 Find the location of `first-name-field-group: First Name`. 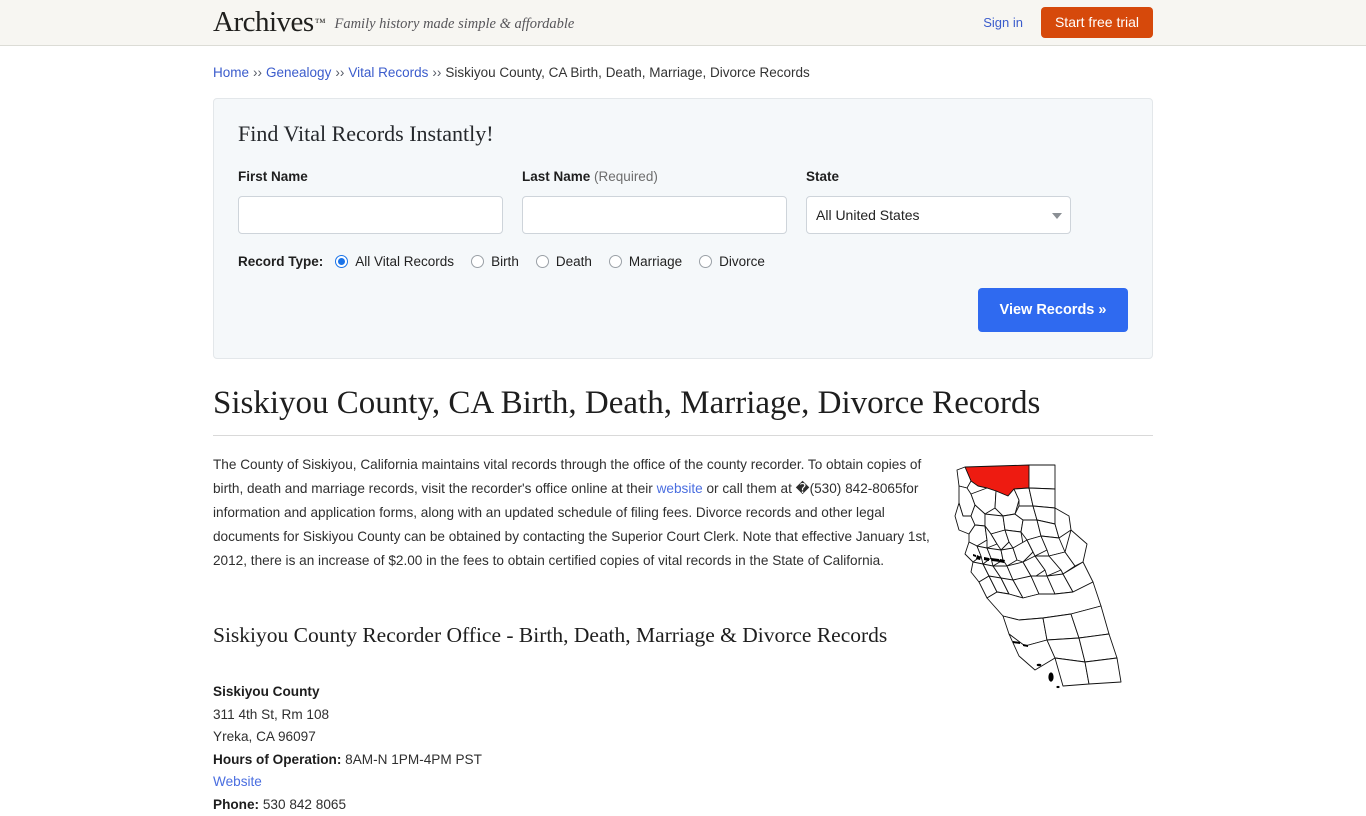

first-name-field-group: First Name is located at coordinates (370, 201).